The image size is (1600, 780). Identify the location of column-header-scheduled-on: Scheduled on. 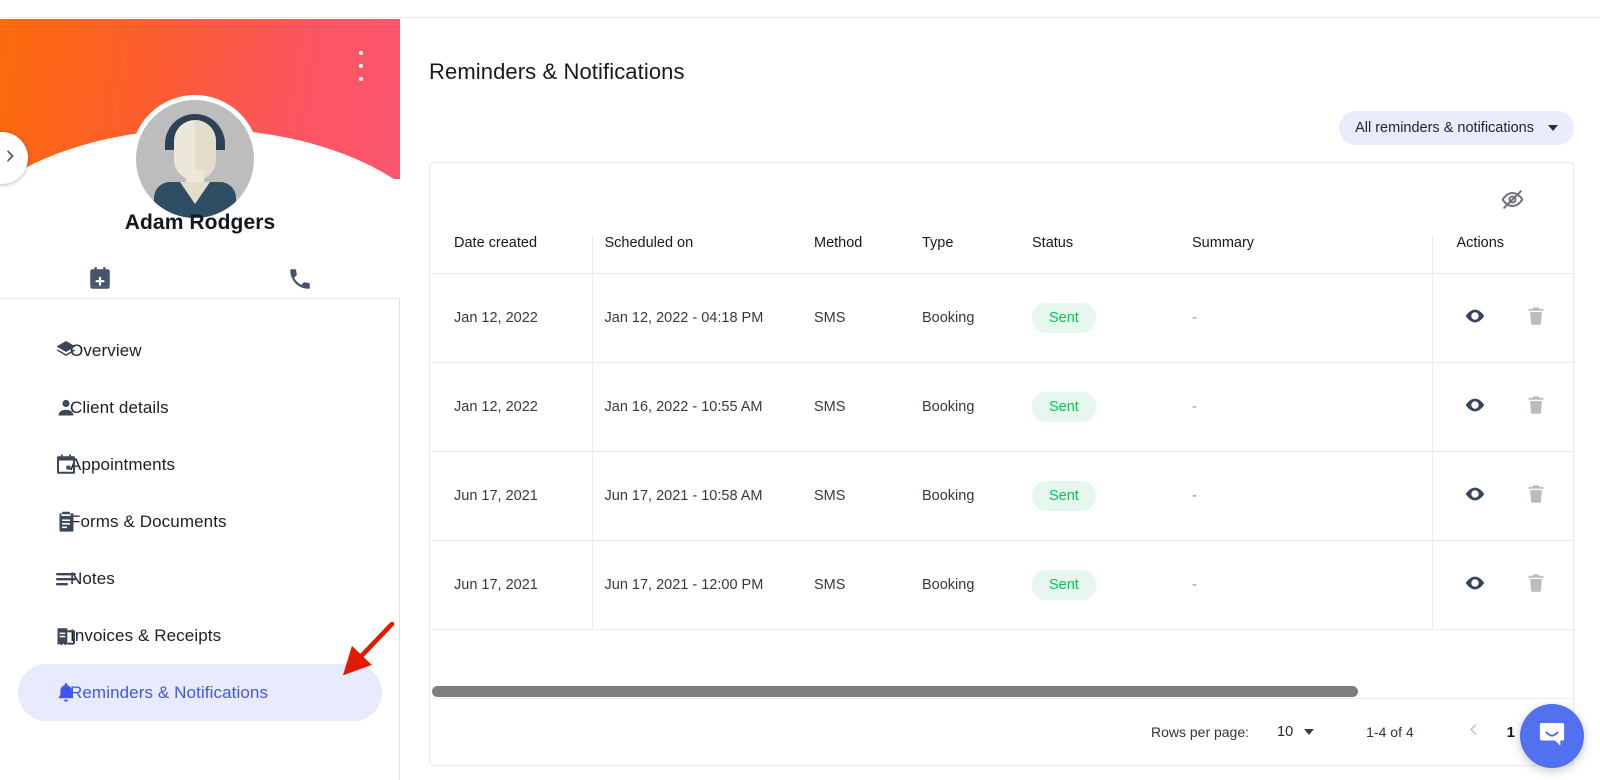
(702, 254).